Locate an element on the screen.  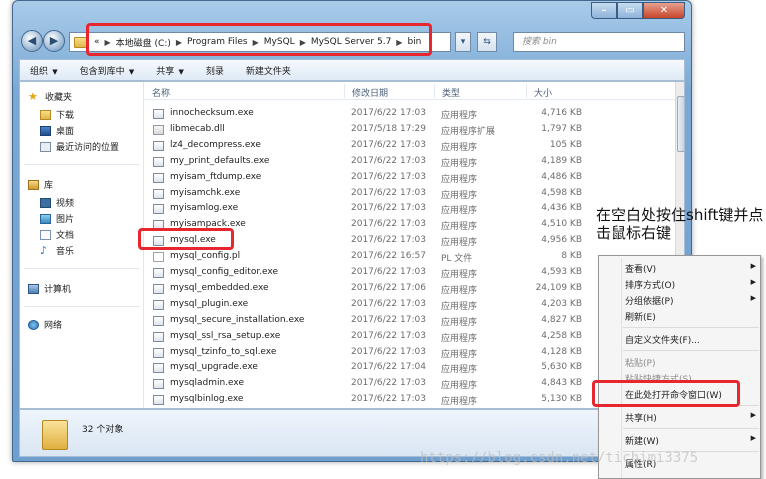
context-menu-item: 查看(V) ▶ is located at coordinates (680, 268).